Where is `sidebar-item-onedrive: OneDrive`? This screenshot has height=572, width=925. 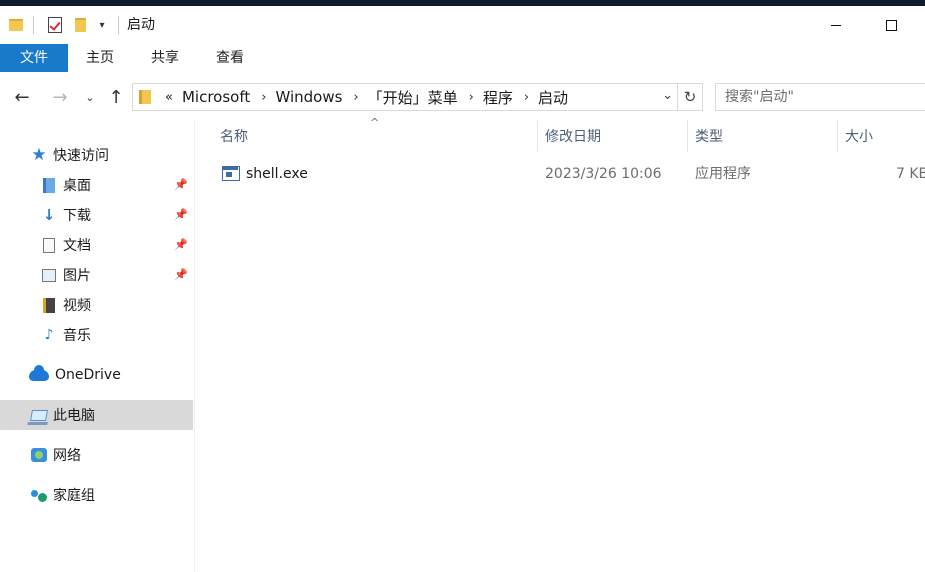 sidebar-item-onedrive: OneDrive is located at coordinates (96, 375).